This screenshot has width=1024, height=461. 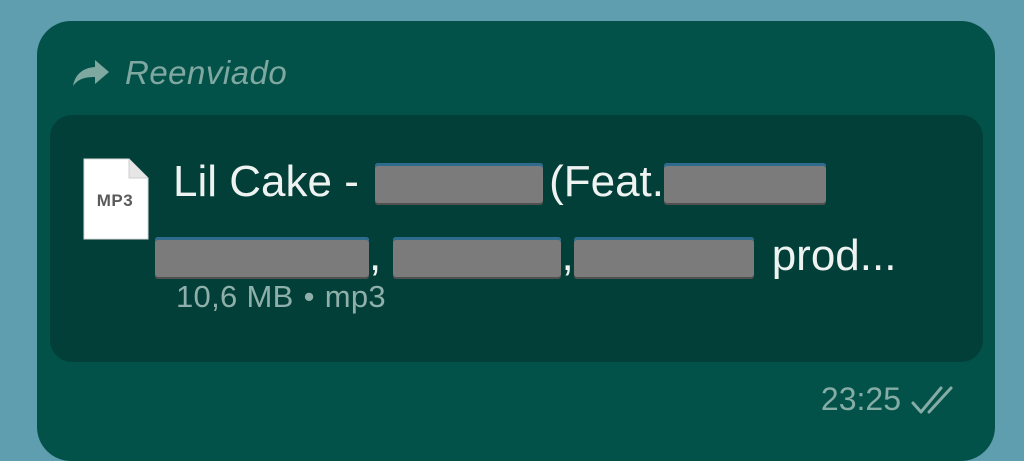 What do you see at coordinates (266, 181) in the screenshot?
I see `title-text-artist: Lil Cake -` at bounding box center [266, 181].